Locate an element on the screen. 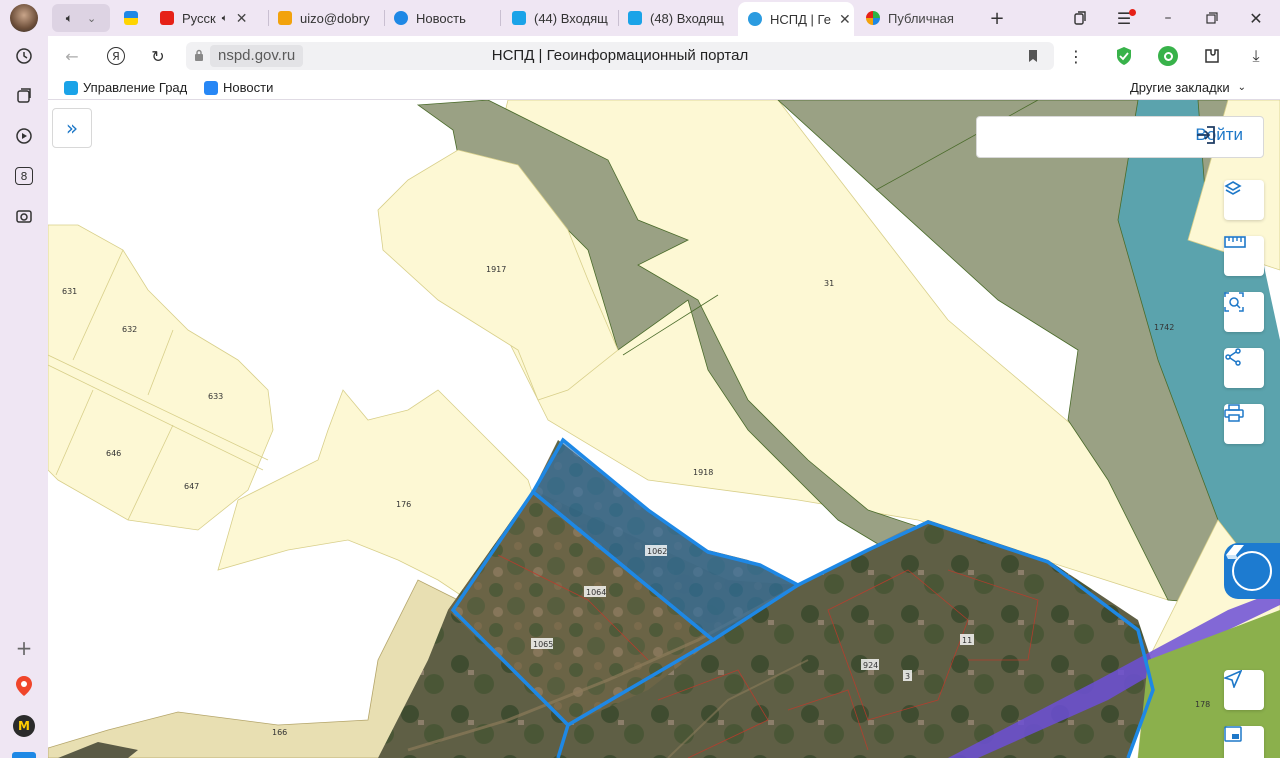 The image size is (1280, 758). parcel-label-box: 3 is located at coordinates (907, 675).